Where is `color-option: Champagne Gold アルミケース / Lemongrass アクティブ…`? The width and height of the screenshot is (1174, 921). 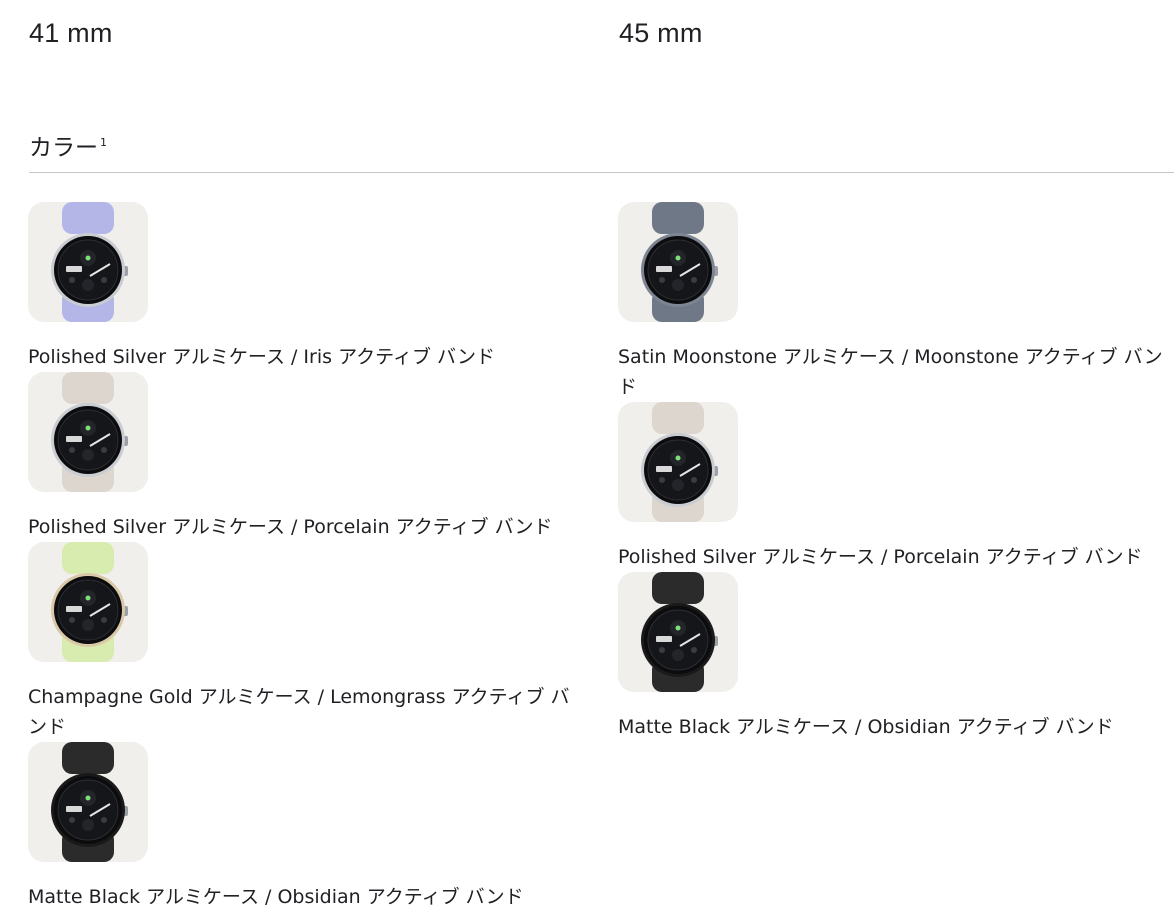 color-option: Champagne Gold アルミケース / Lemongrass アクティブ… is located at coordinates (308, 642).